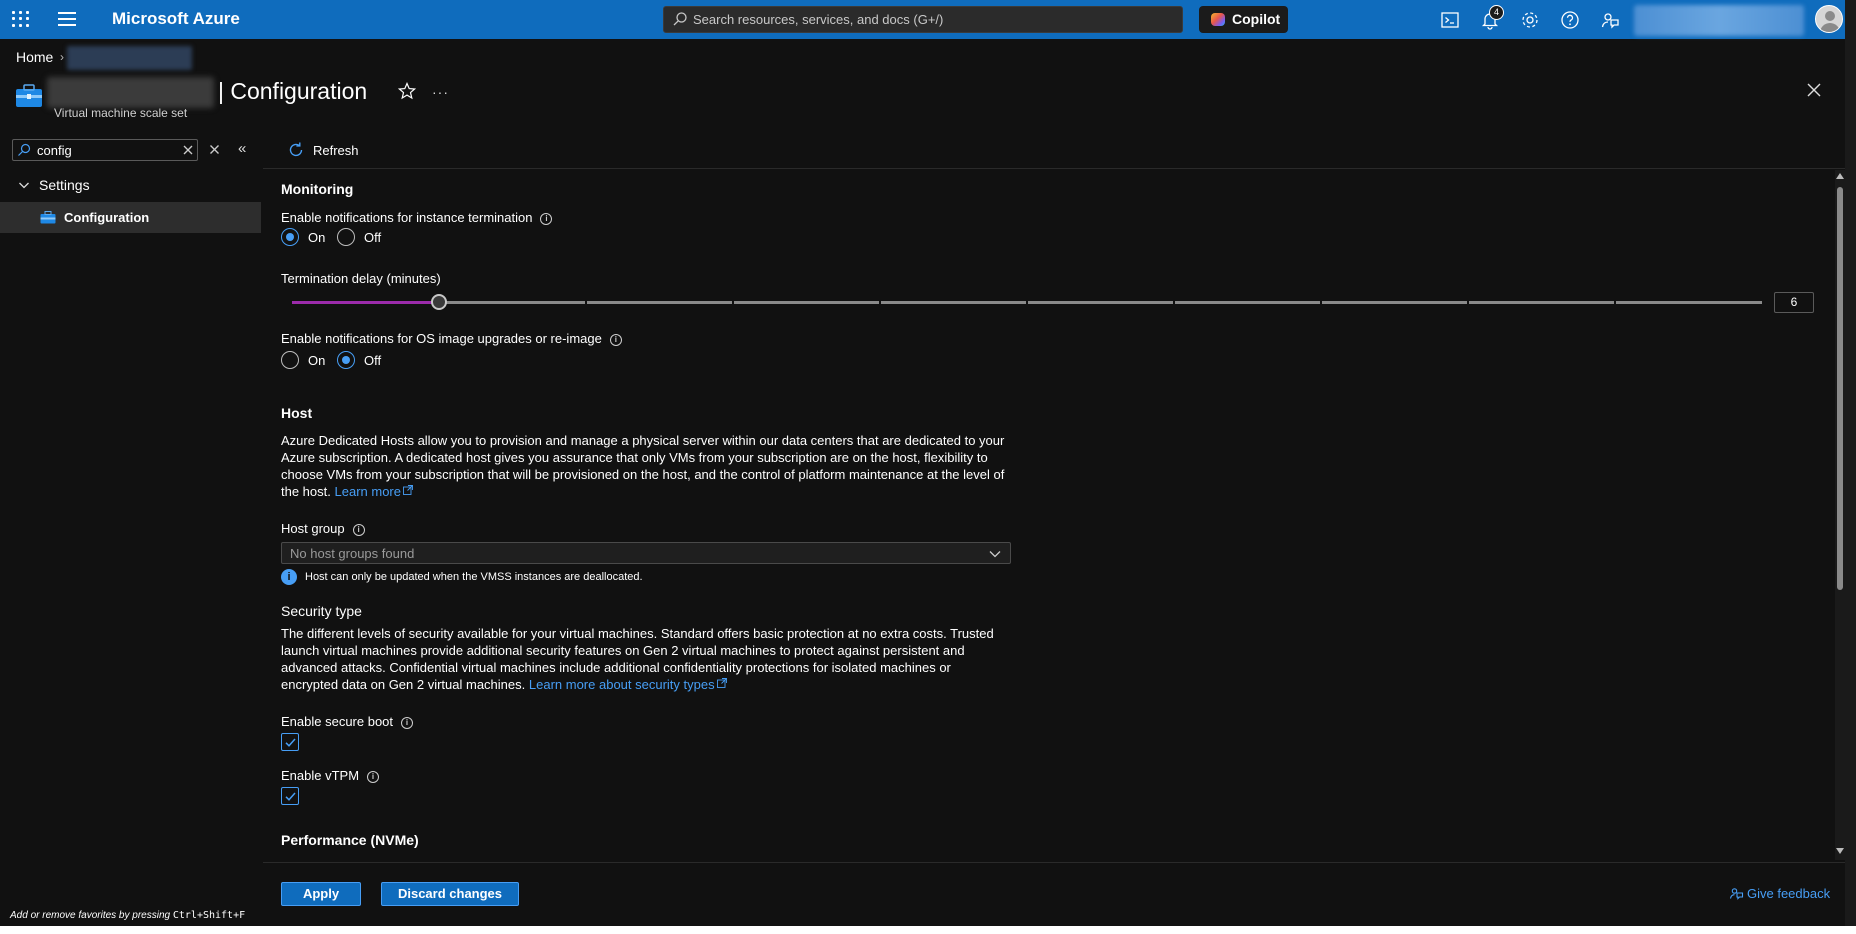 The image size is (1856, 934). I want to click on menu-search-value: config, so click(54, 150).